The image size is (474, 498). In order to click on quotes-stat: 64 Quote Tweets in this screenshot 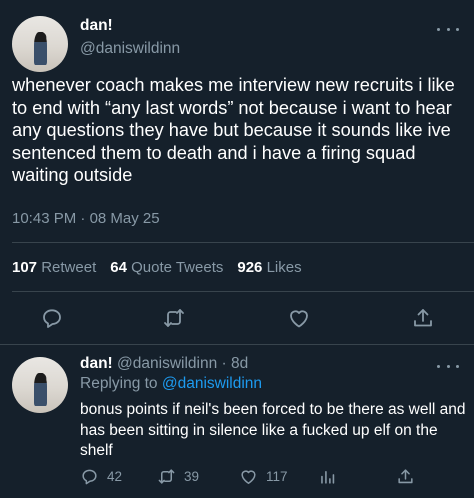, I will do `click(166, 267)`.